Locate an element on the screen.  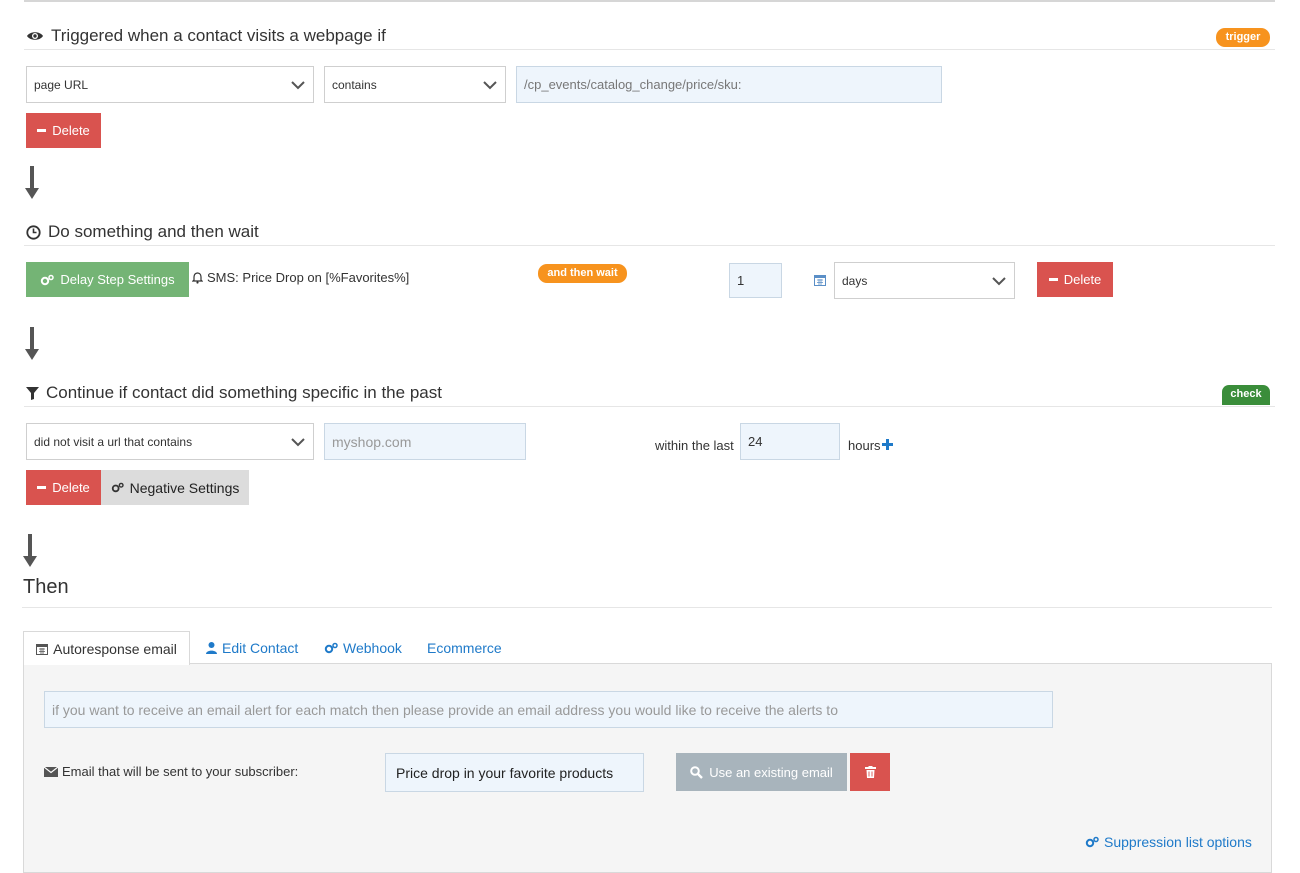
tab-ecommerce: Ecommerce is located at coordinates (464, 647).